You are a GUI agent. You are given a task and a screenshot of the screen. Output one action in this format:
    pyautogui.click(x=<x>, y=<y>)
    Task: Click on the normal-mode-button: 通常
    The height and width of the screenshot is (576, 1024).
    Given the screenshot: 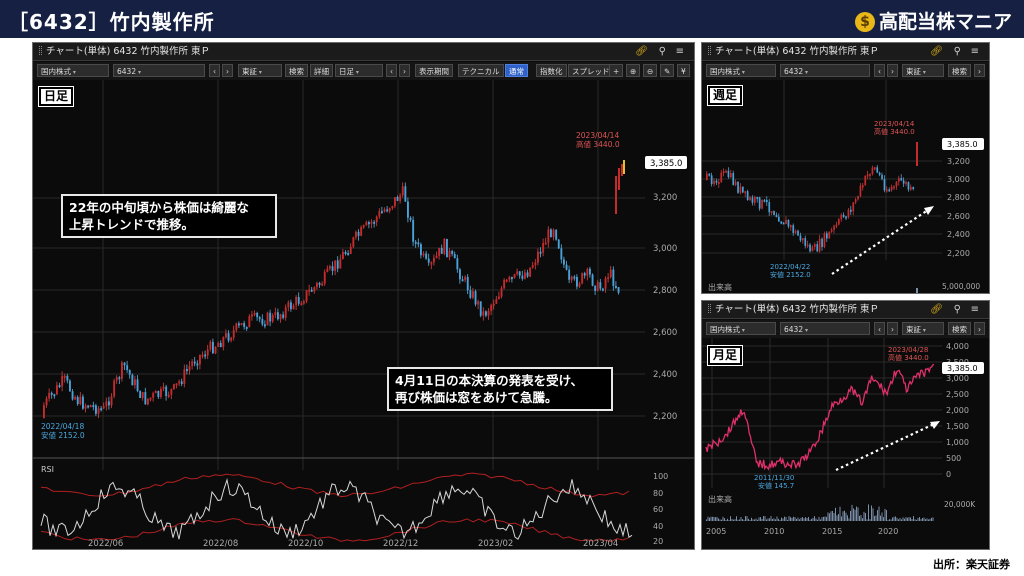 What is the action you would take?
    pyautogui.click(x=516, y=70)
    